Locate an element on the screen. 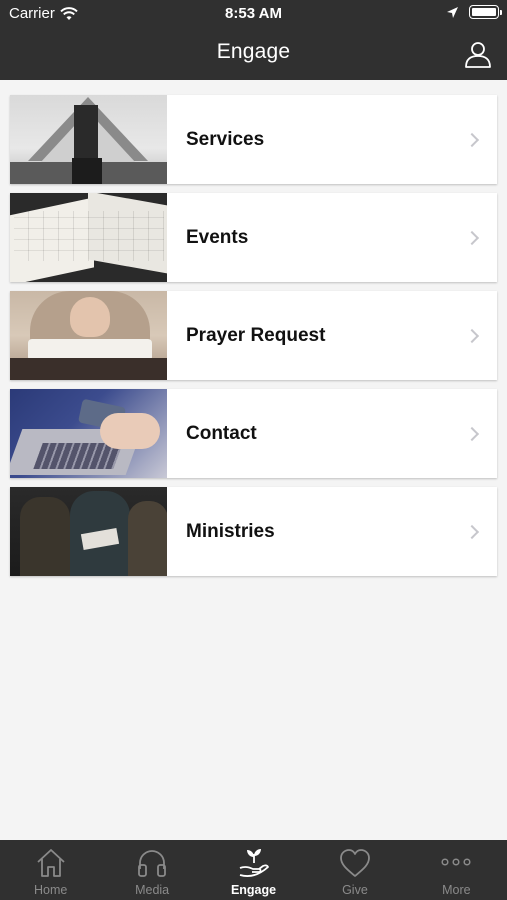  more-dots-icon is located at coordinates (456, 862).